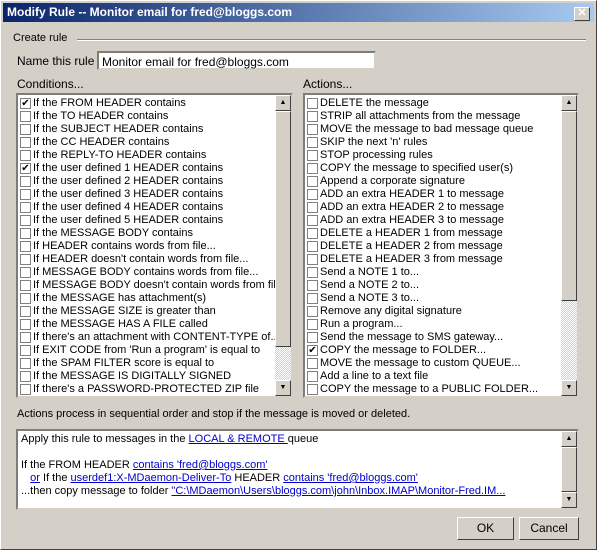  What do you see at coordinates (154, 168) in the screenshot?
I see `condition-item: ✔ If the user defined 1 HEADER contains` at bounding box center [154, 168].